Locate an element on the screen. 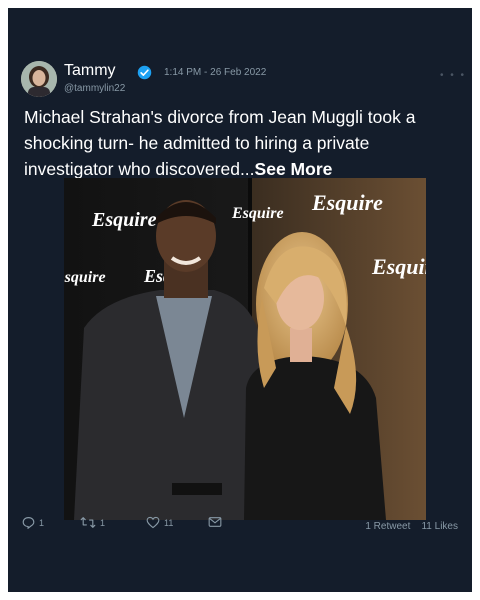 The image size is (480, 600). likes-summary: 11 Likes is located at coordinates (439, 526).